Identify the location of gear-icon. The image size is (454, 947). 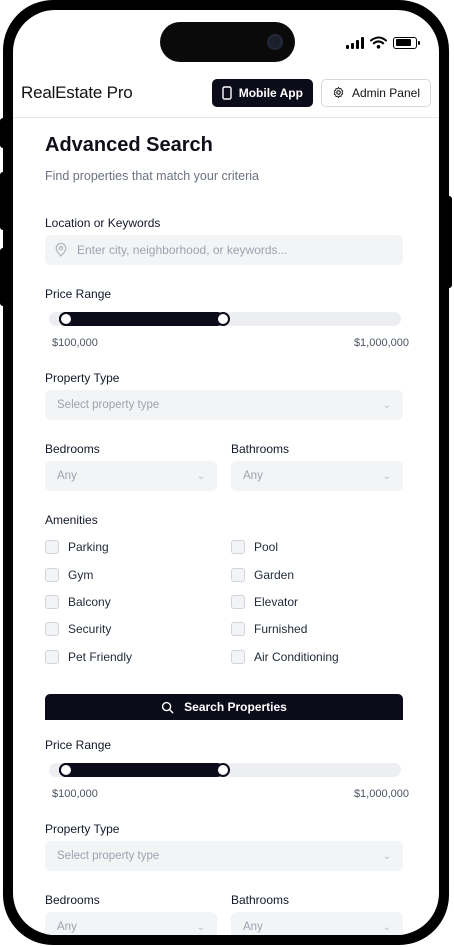
(338, 92).